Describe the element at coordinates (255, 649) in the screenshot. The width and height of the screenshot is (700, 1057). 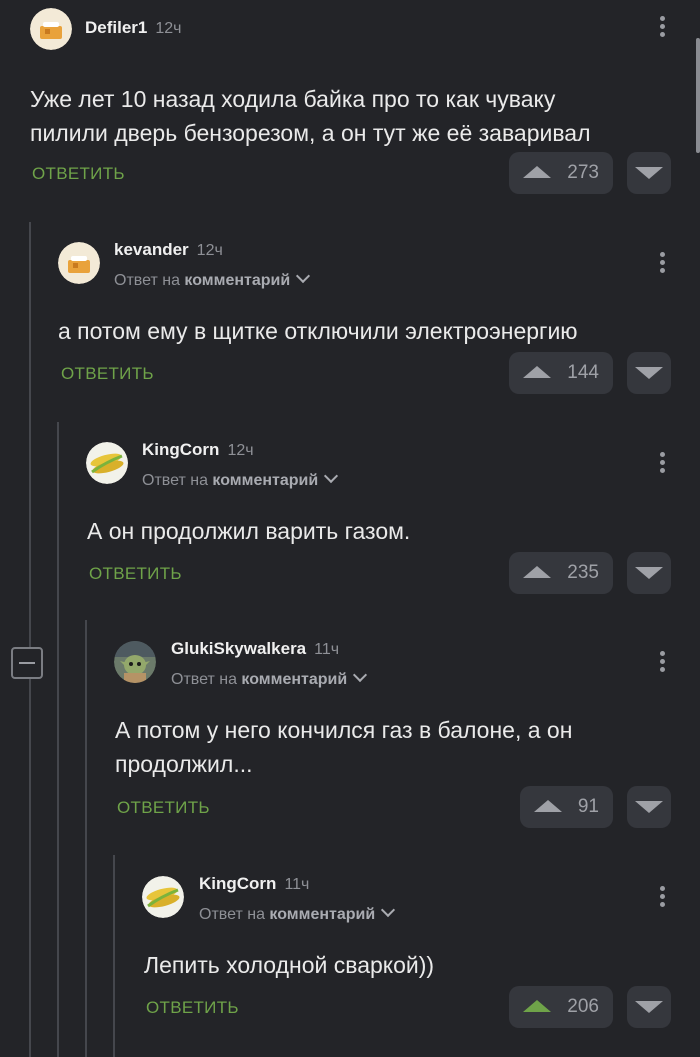
I see `comment-author: GlukiSkywalkera 11ч` at that location.